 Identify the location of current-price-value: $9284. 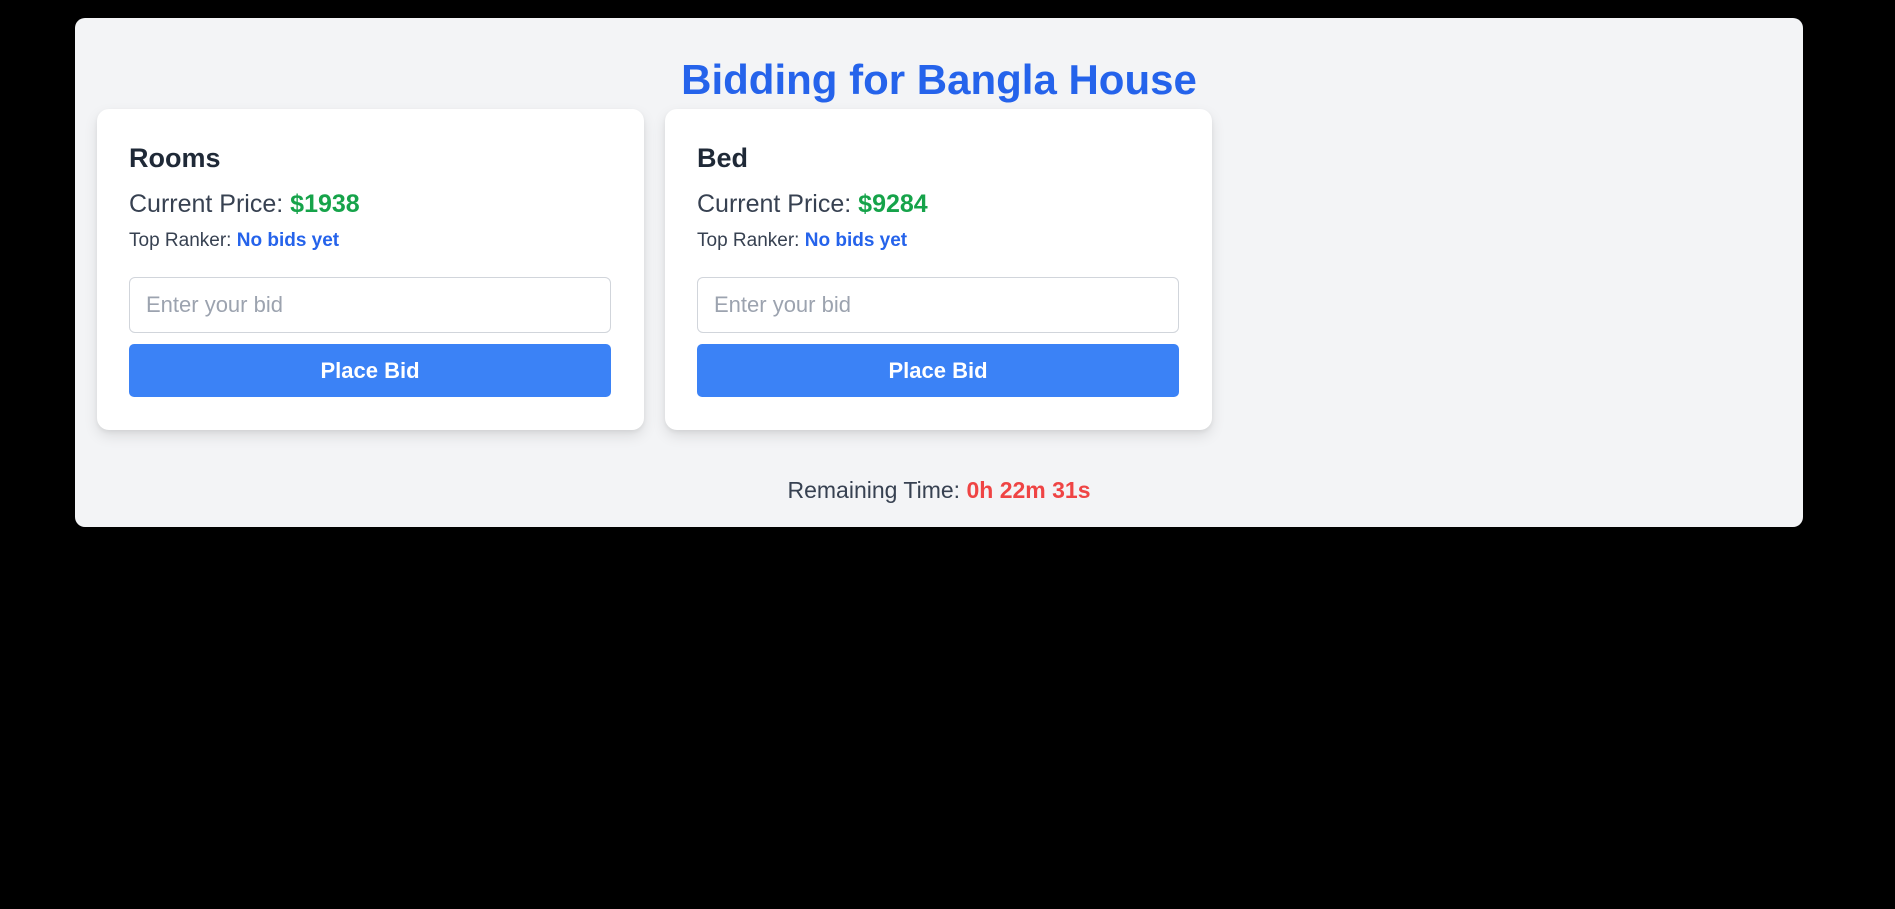
(893, 204).